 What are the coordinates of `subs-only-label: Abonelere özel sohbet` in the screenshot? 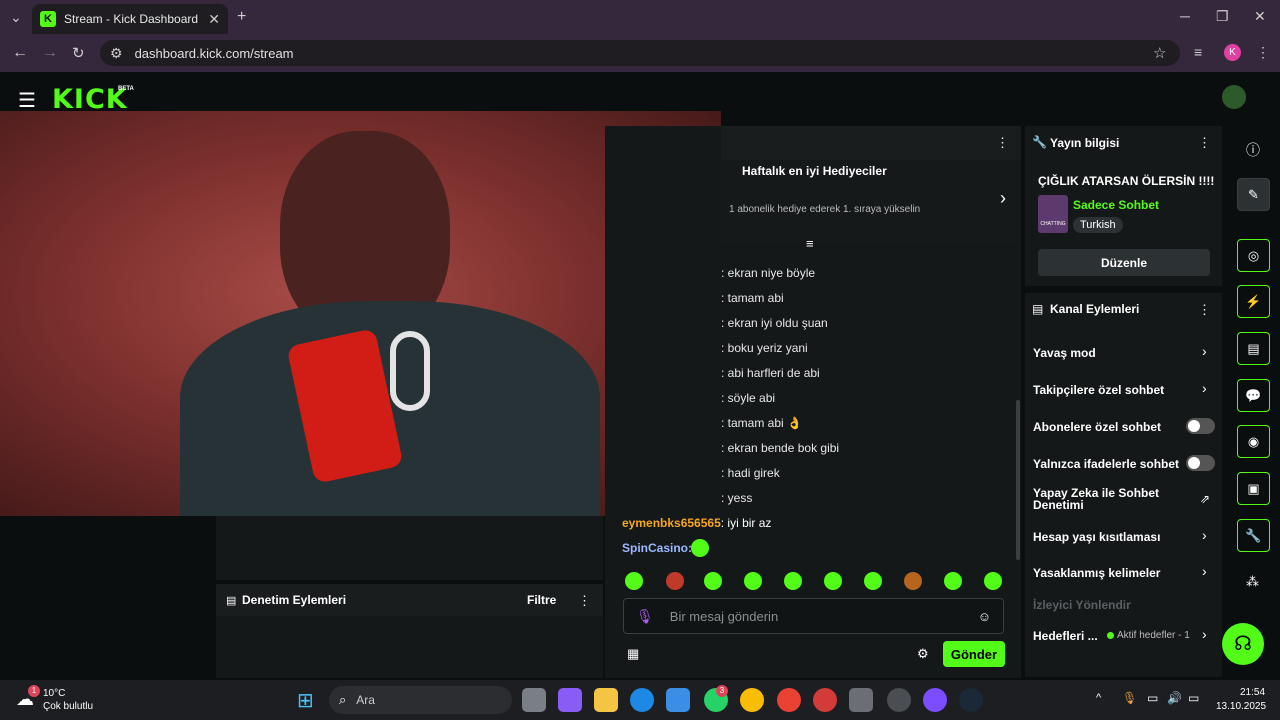 It's located at (1097, 427).